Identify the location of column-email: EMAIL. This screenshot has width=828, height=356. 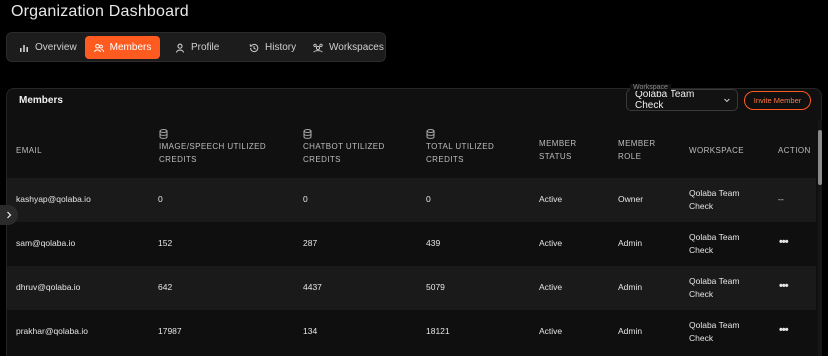
(29, 150).